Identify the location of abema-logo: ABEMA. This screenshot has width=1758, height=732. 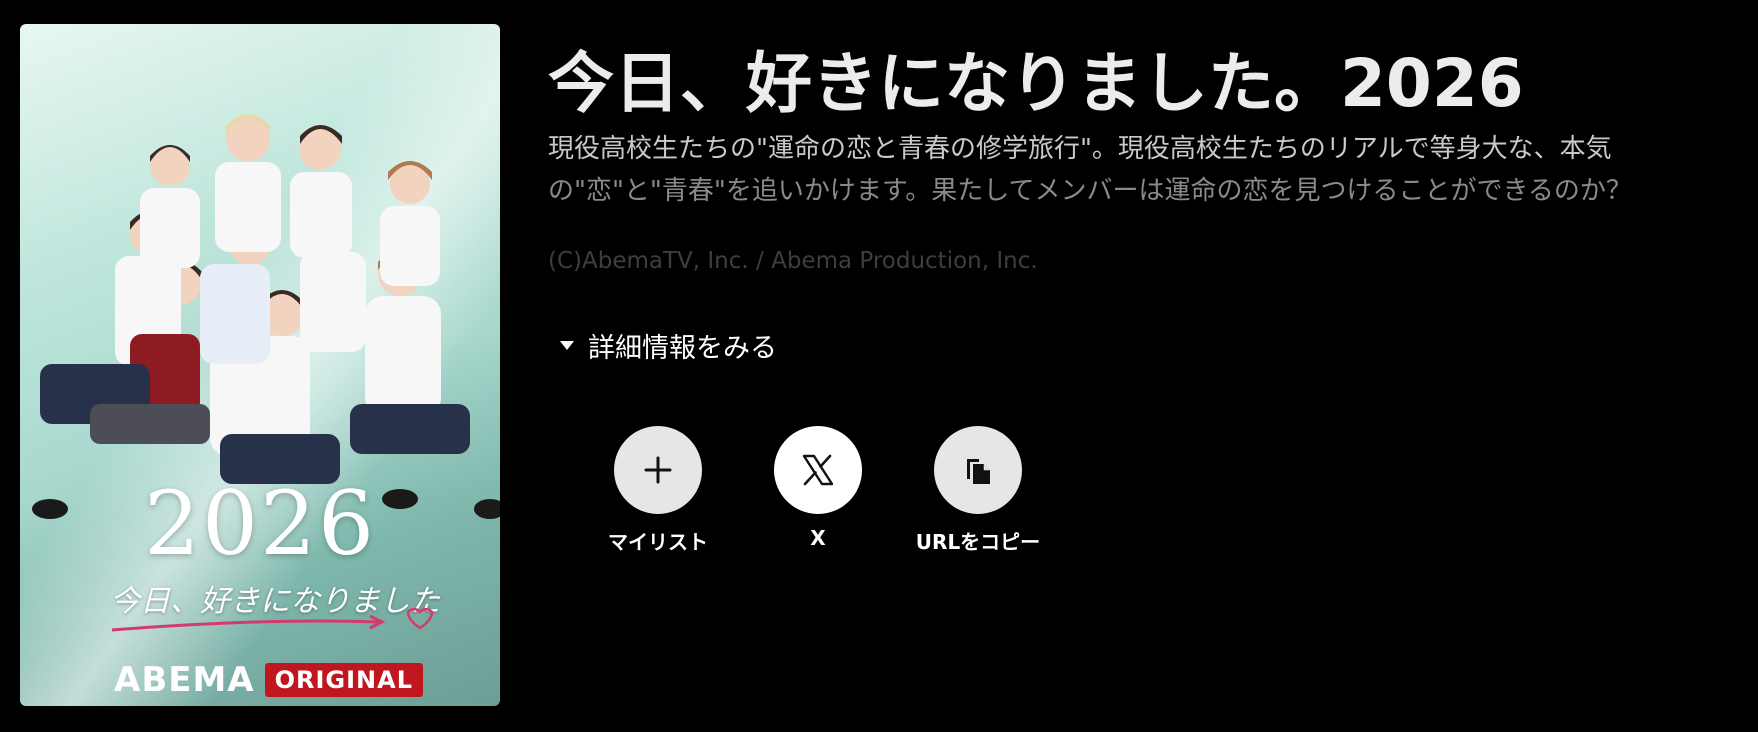
(184, 680).